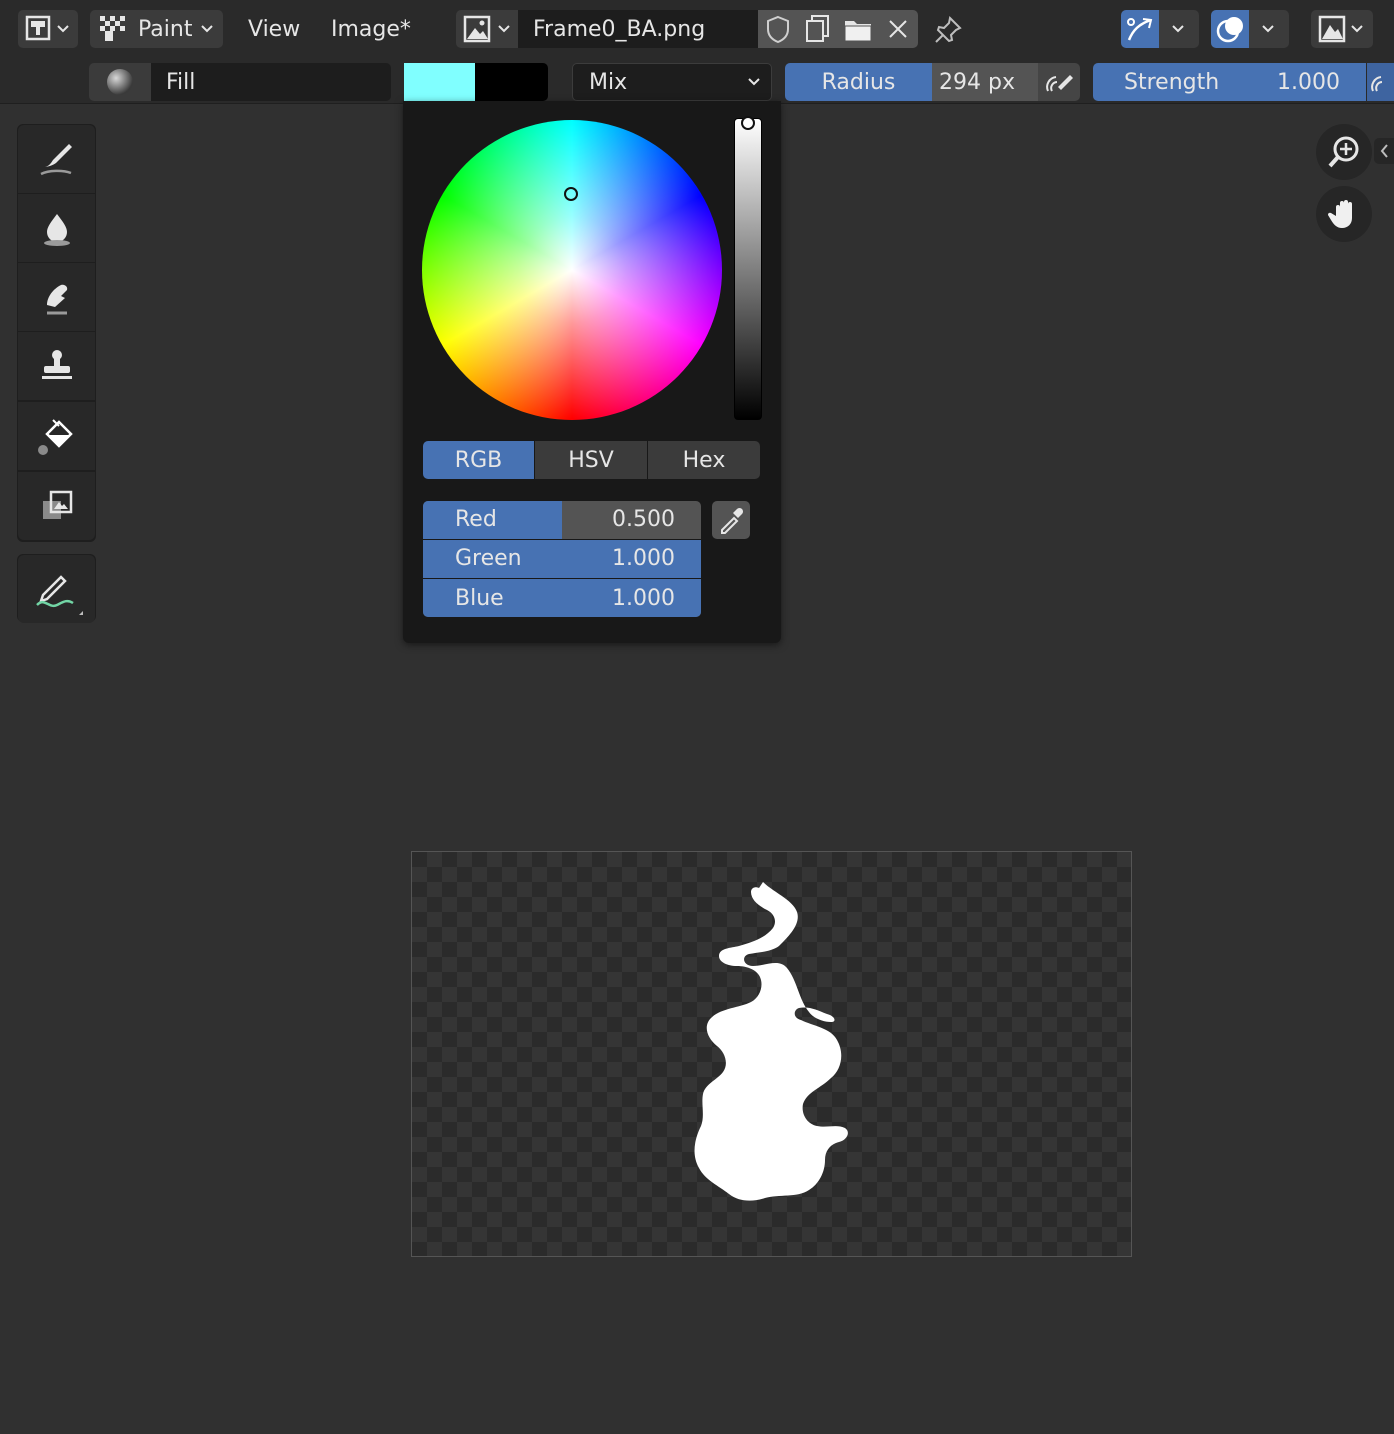 Image resolution: width=1394 pixels, height=1434 pixels. I want to click on overlay-dropdown, so click(1269, 29).